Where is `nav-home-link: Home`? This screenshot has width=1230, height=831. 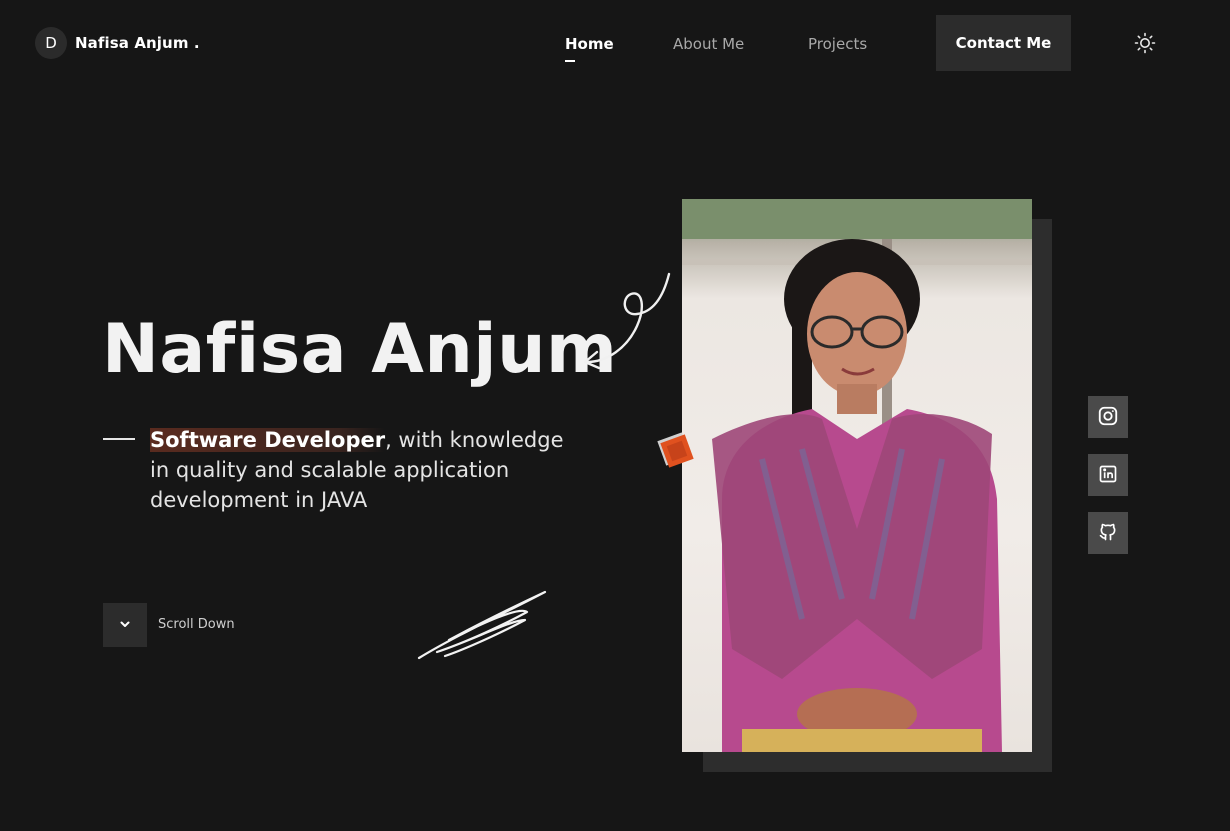
nav-home-link: Home is located at coordinates (589, 48).